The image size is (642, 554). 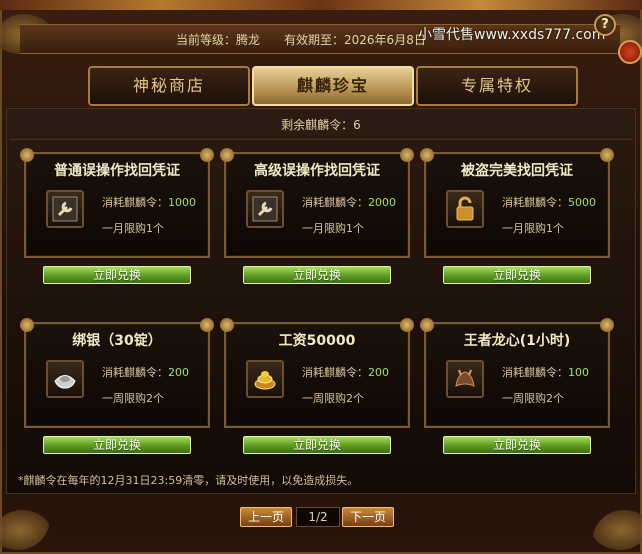 I want to click on item-cost: 消耗麒麟令：5000, so click(x=549, y=202).